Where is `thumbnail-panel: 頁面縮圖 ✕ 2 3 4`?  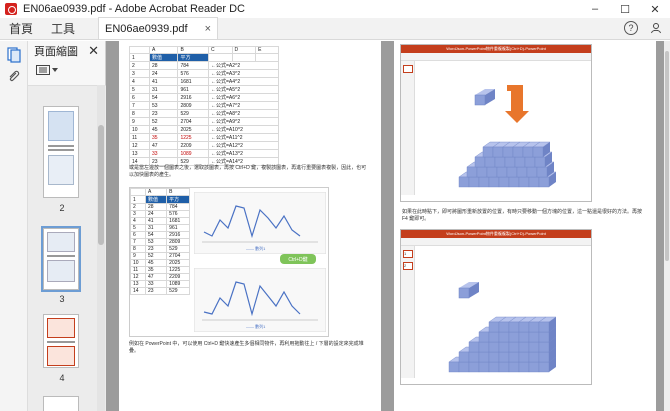 thumbnail-panel: 頁面縮圖 ✕ 2 3 4 is located at coordinates (67, 226).